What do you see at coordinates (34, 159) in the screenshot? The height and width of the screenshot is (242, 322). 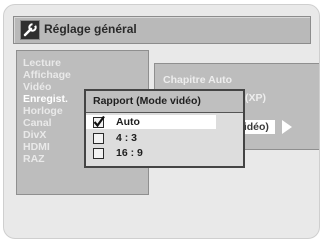 I see `menu-item-raz: RAZ` at bounding box center [34, 159].